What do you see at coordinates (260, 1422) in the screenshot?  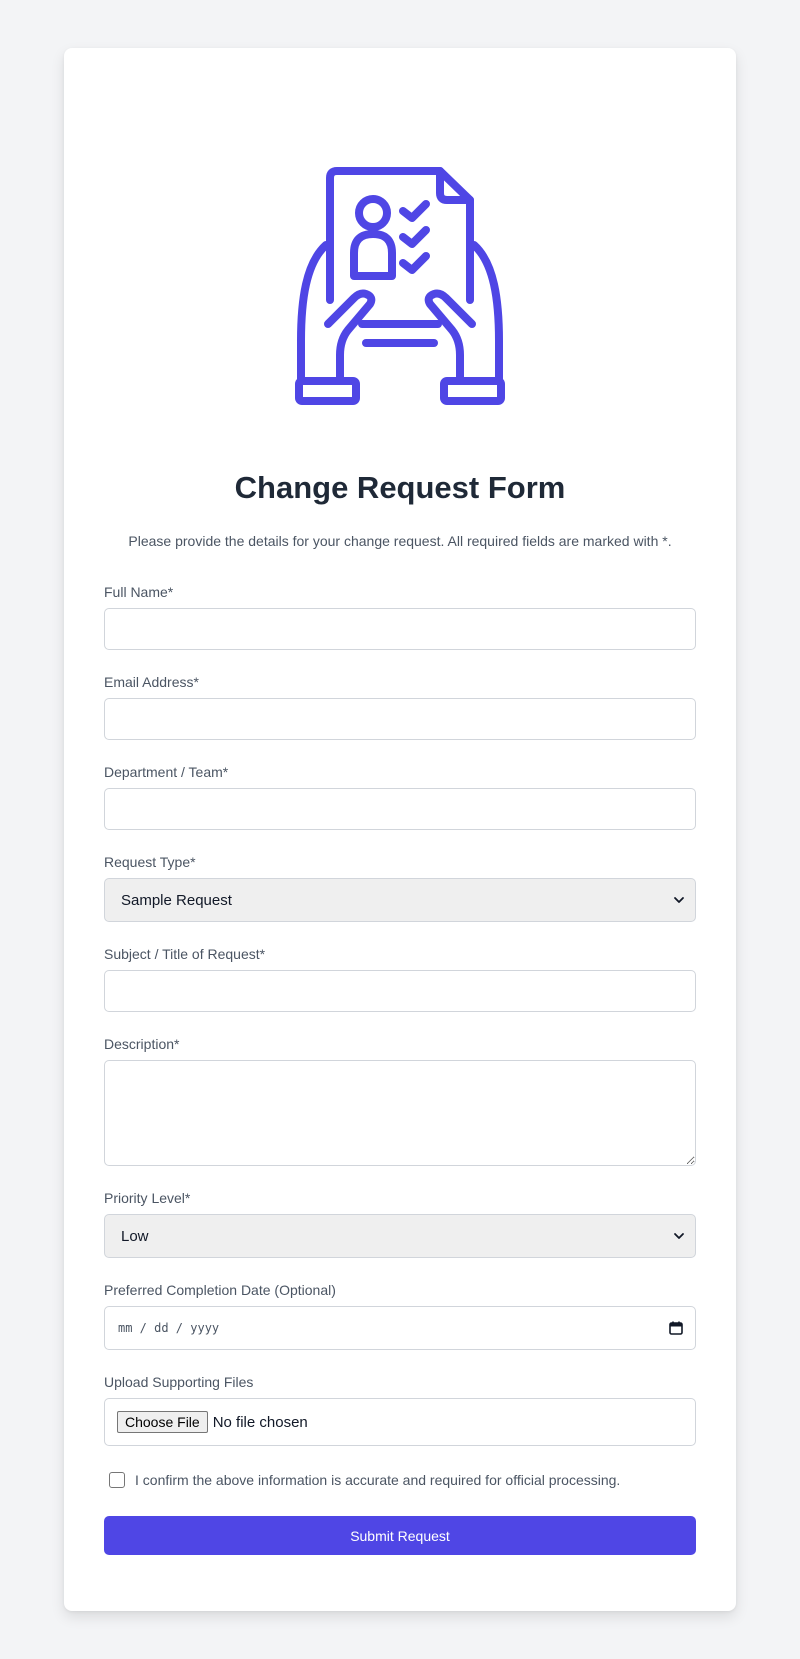 I see `file-status: No file chosen` at bounding box center [260, 1422].